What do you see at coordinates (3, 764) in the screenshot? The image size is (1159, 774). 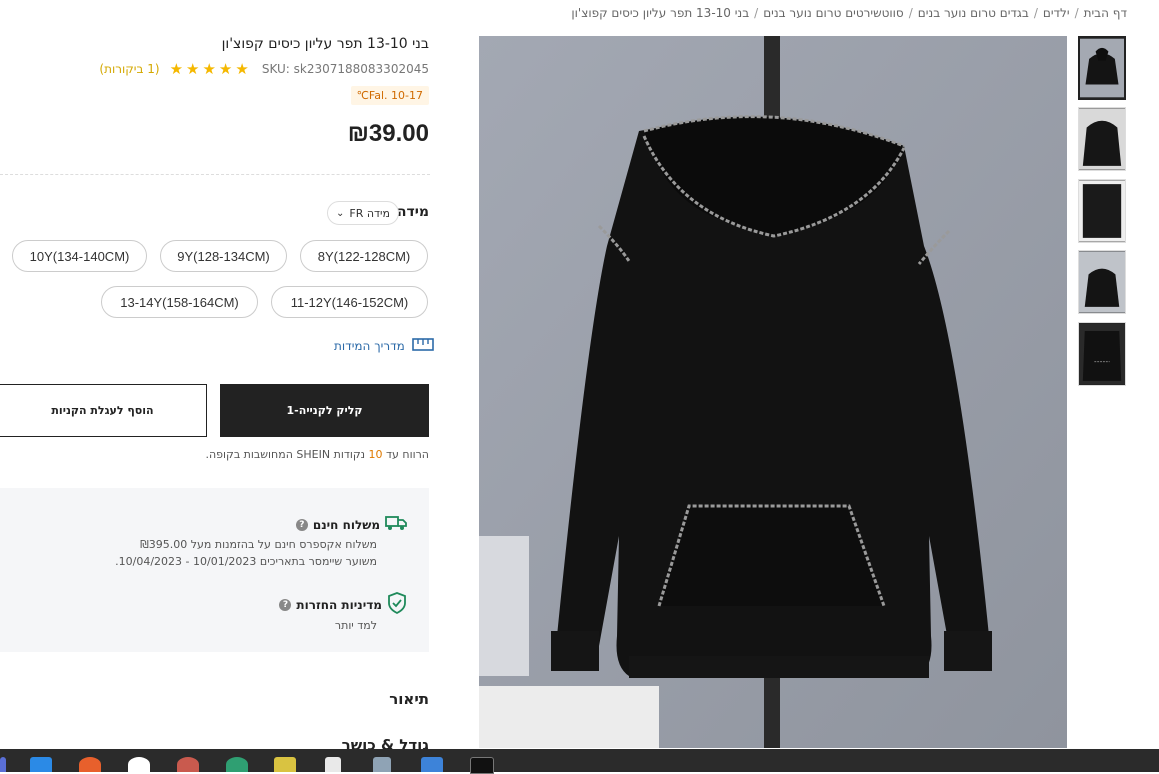 I see `taskbar-app-icon` at bounding box center [3, 764].